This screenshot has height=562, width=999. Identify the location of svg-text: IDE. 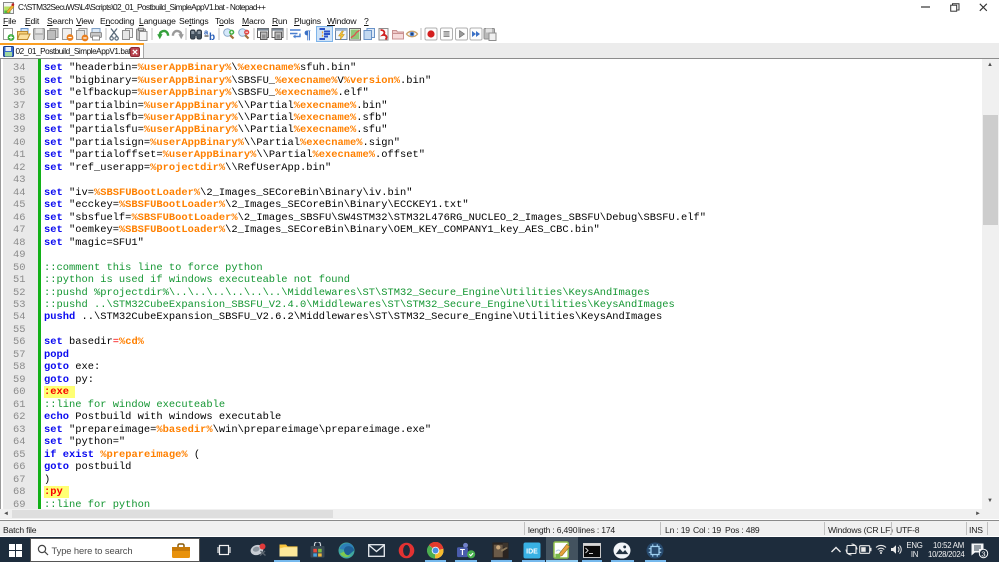
(532, 551).